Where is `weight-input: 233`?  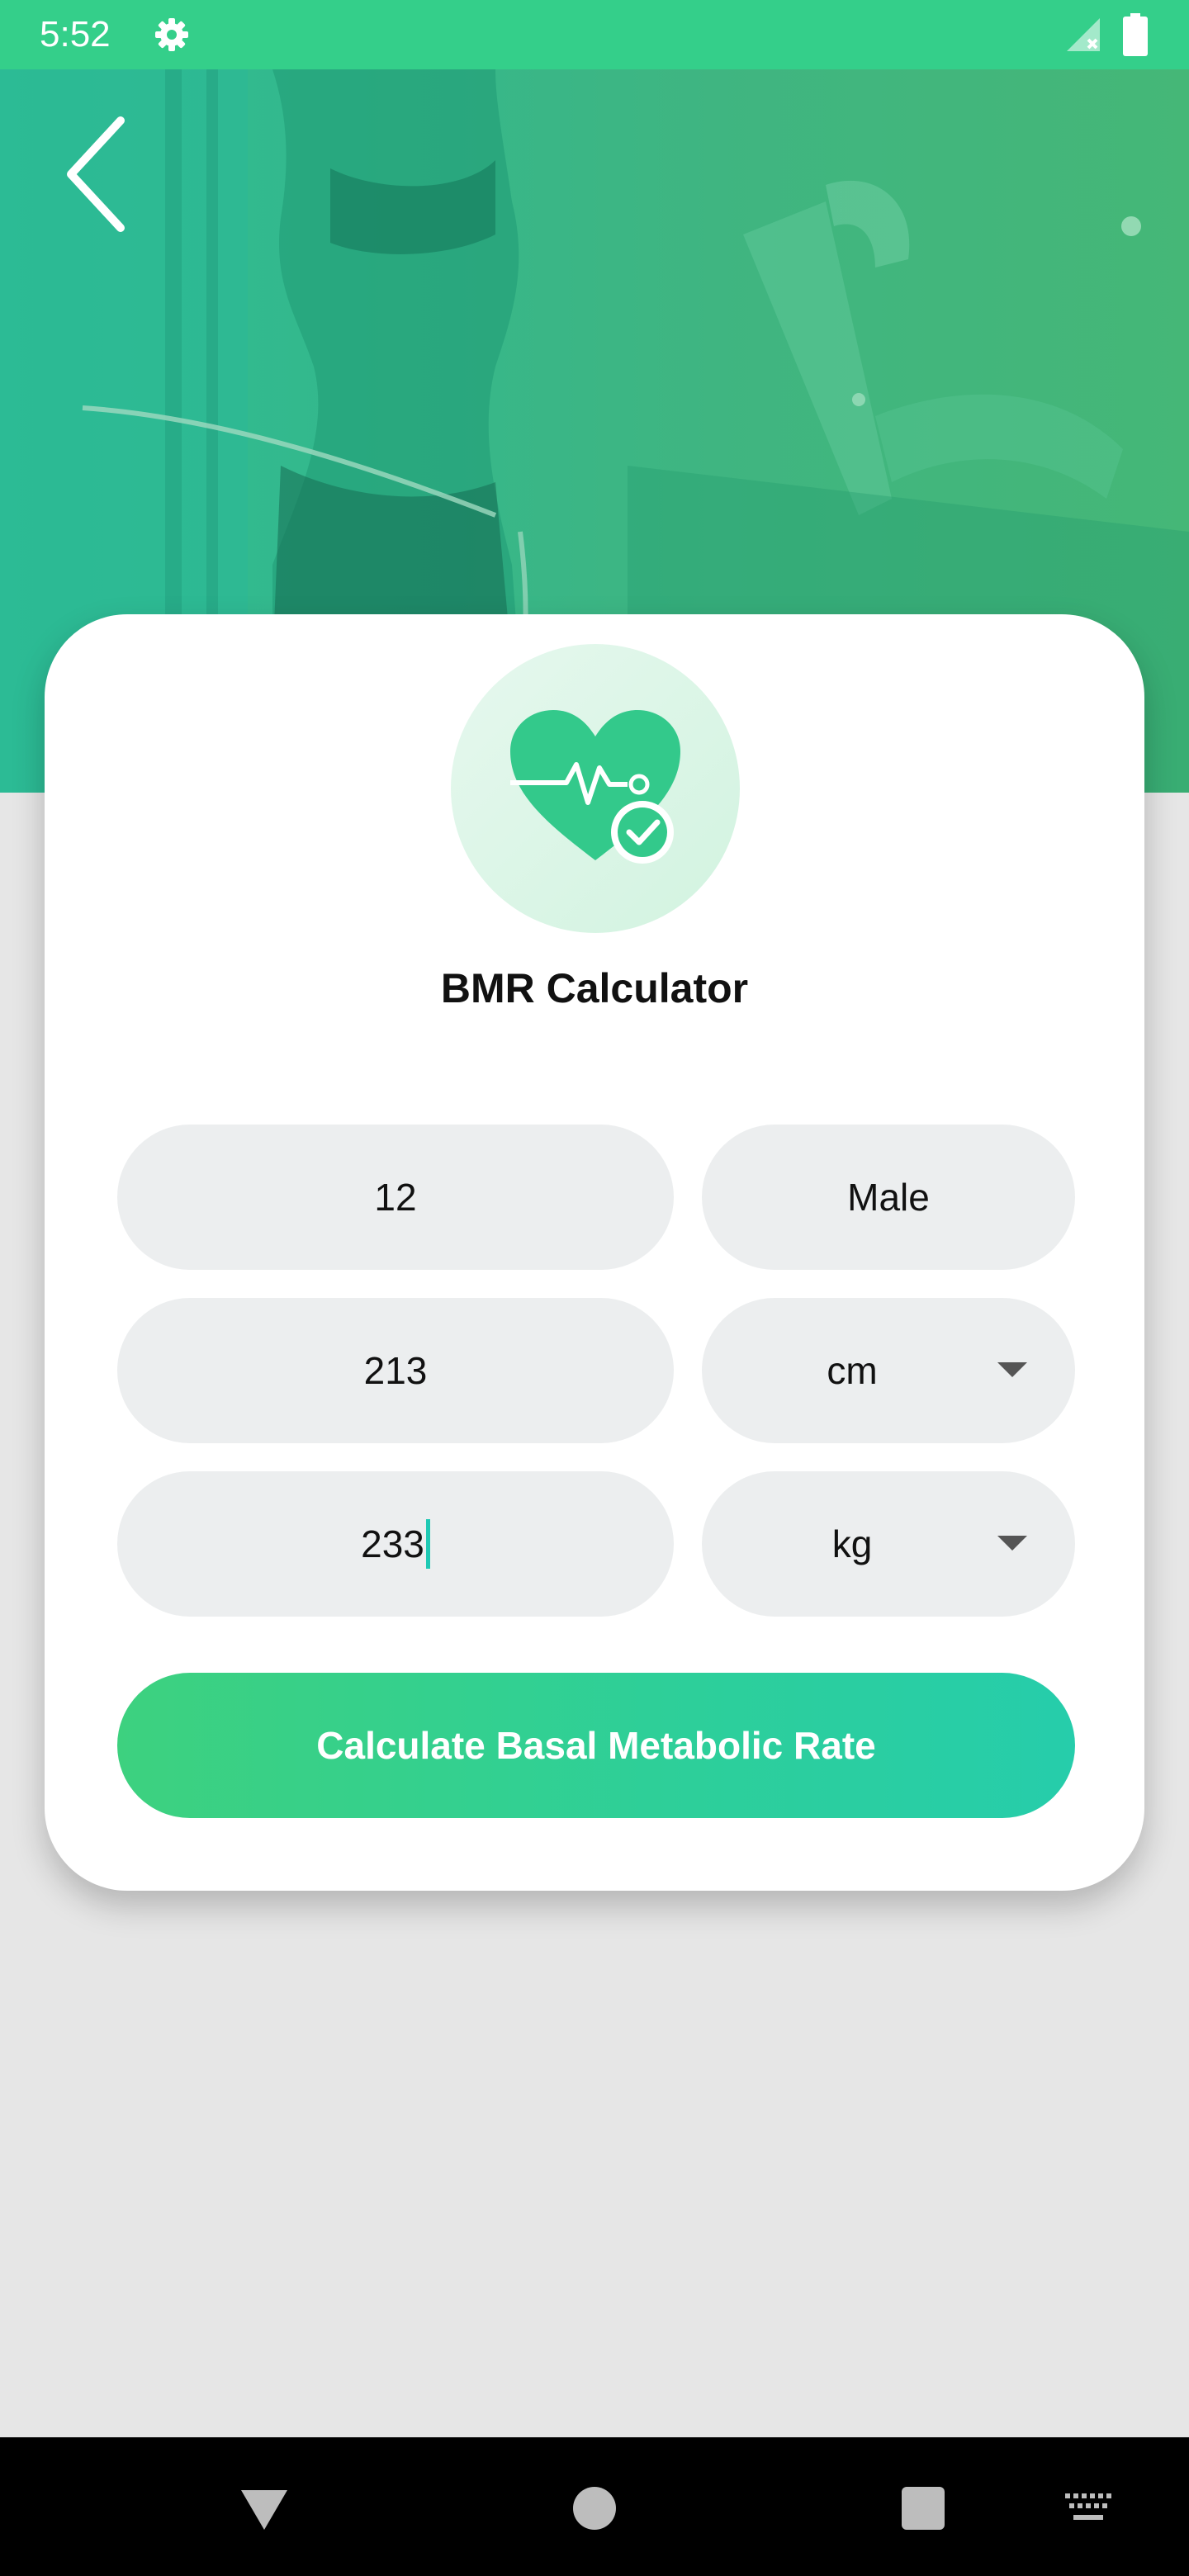 weight-input: 233 is located at coordinates (395, 1544).